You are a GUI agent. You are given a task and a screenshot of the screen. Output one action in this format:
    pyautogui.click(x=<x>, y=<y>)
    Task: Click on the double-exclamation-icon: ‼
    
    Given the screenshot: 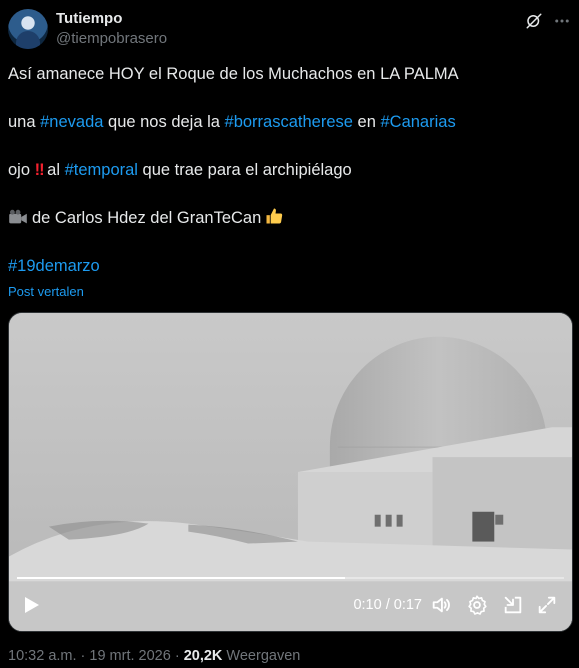 What is the action you would take?
    pyautogui.click(x=39, y=170)
    